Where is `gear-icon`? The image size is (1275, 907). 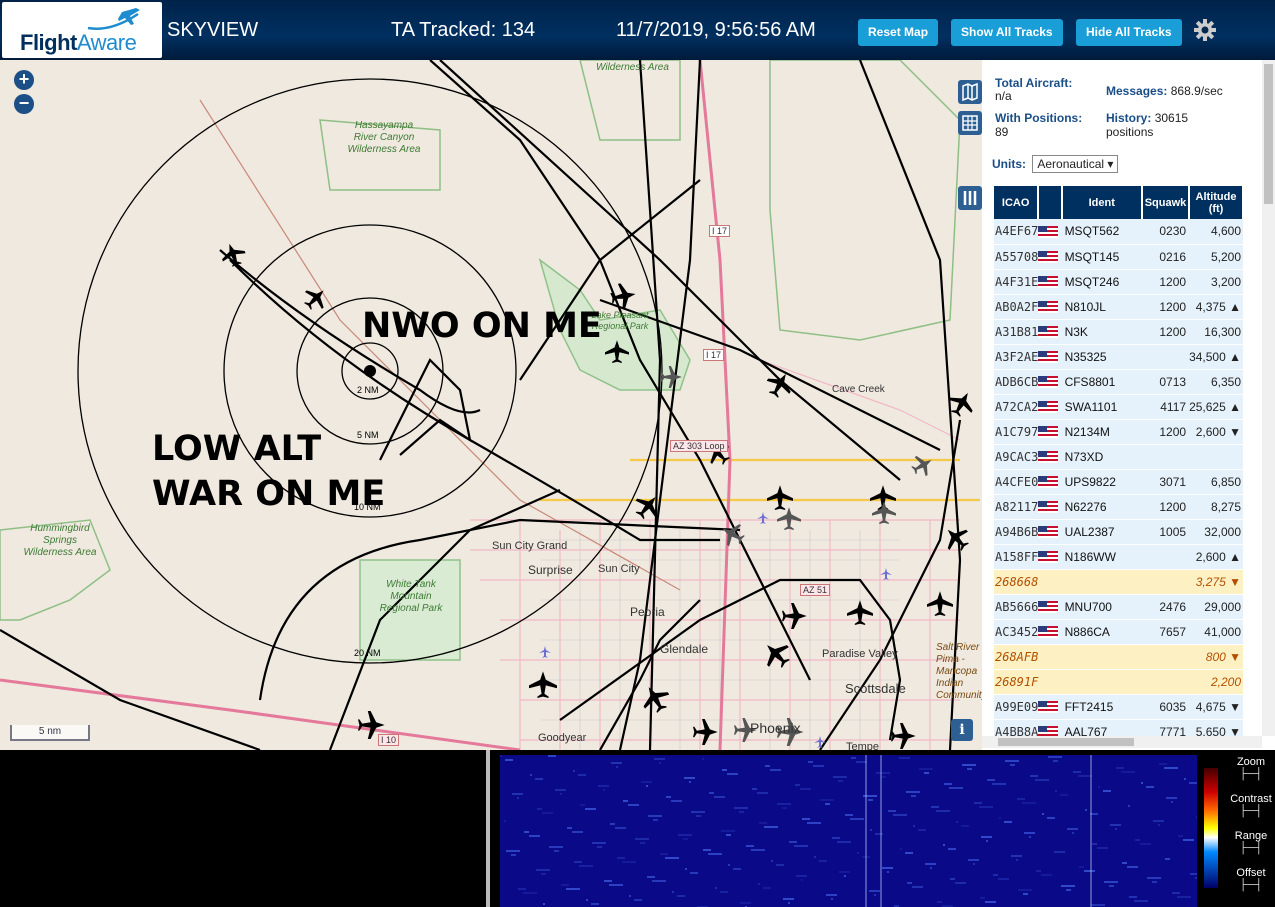 gear-icon is located at coordinates (1205, 30).